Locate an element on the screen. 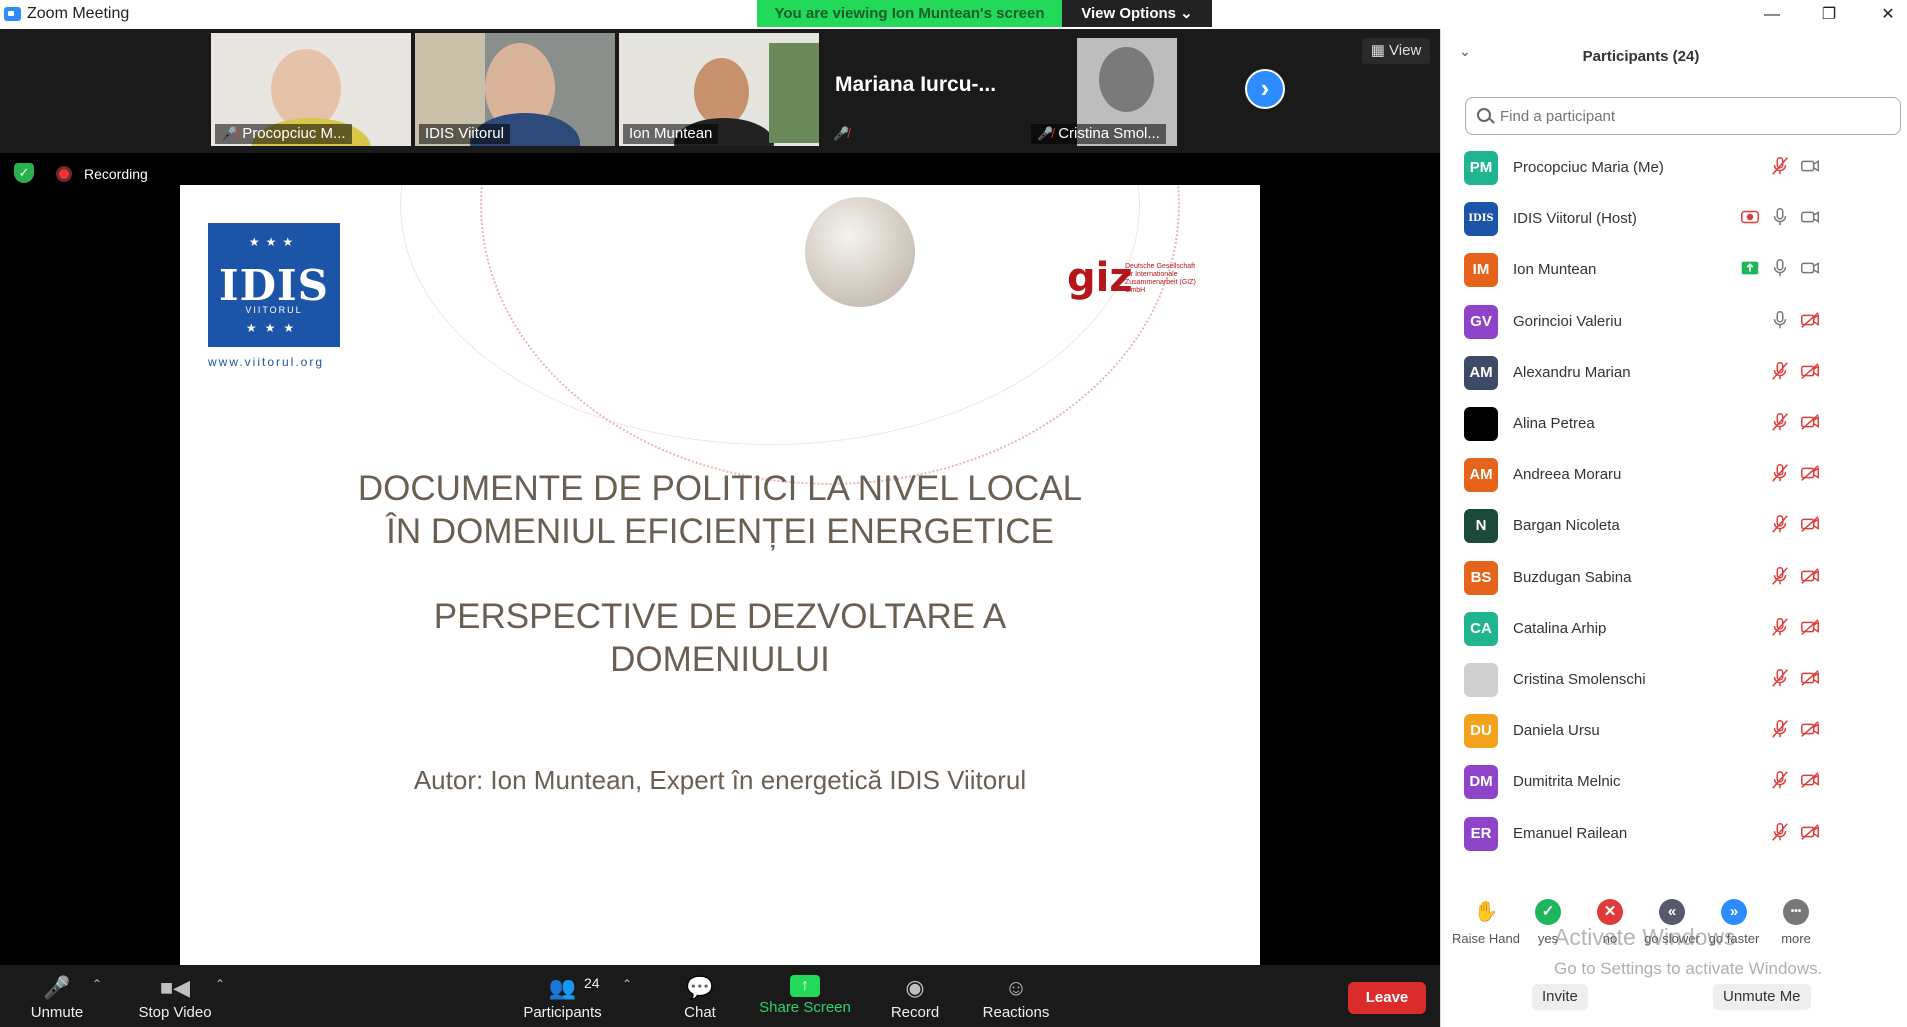 The width and height of the screenshot is (1907, 1027). chevron-down-icon: ⌄ is located at coordinates (1186, 13).